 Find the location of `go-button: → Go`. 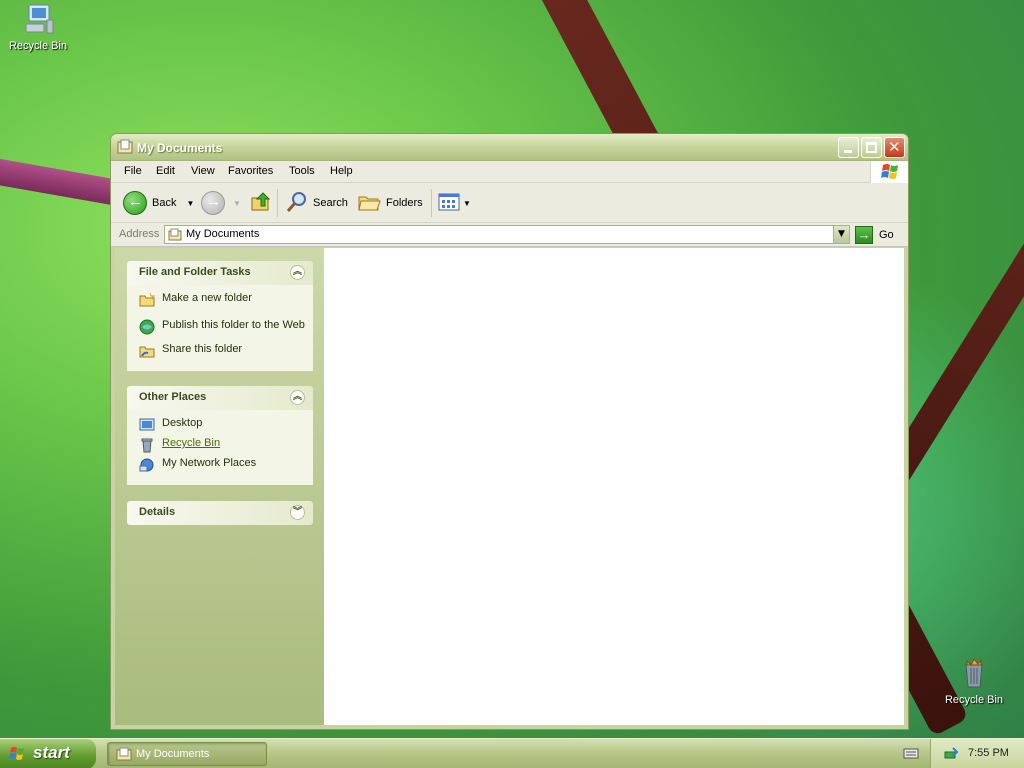

go-button: → Go is located at coordinates (874, 234).